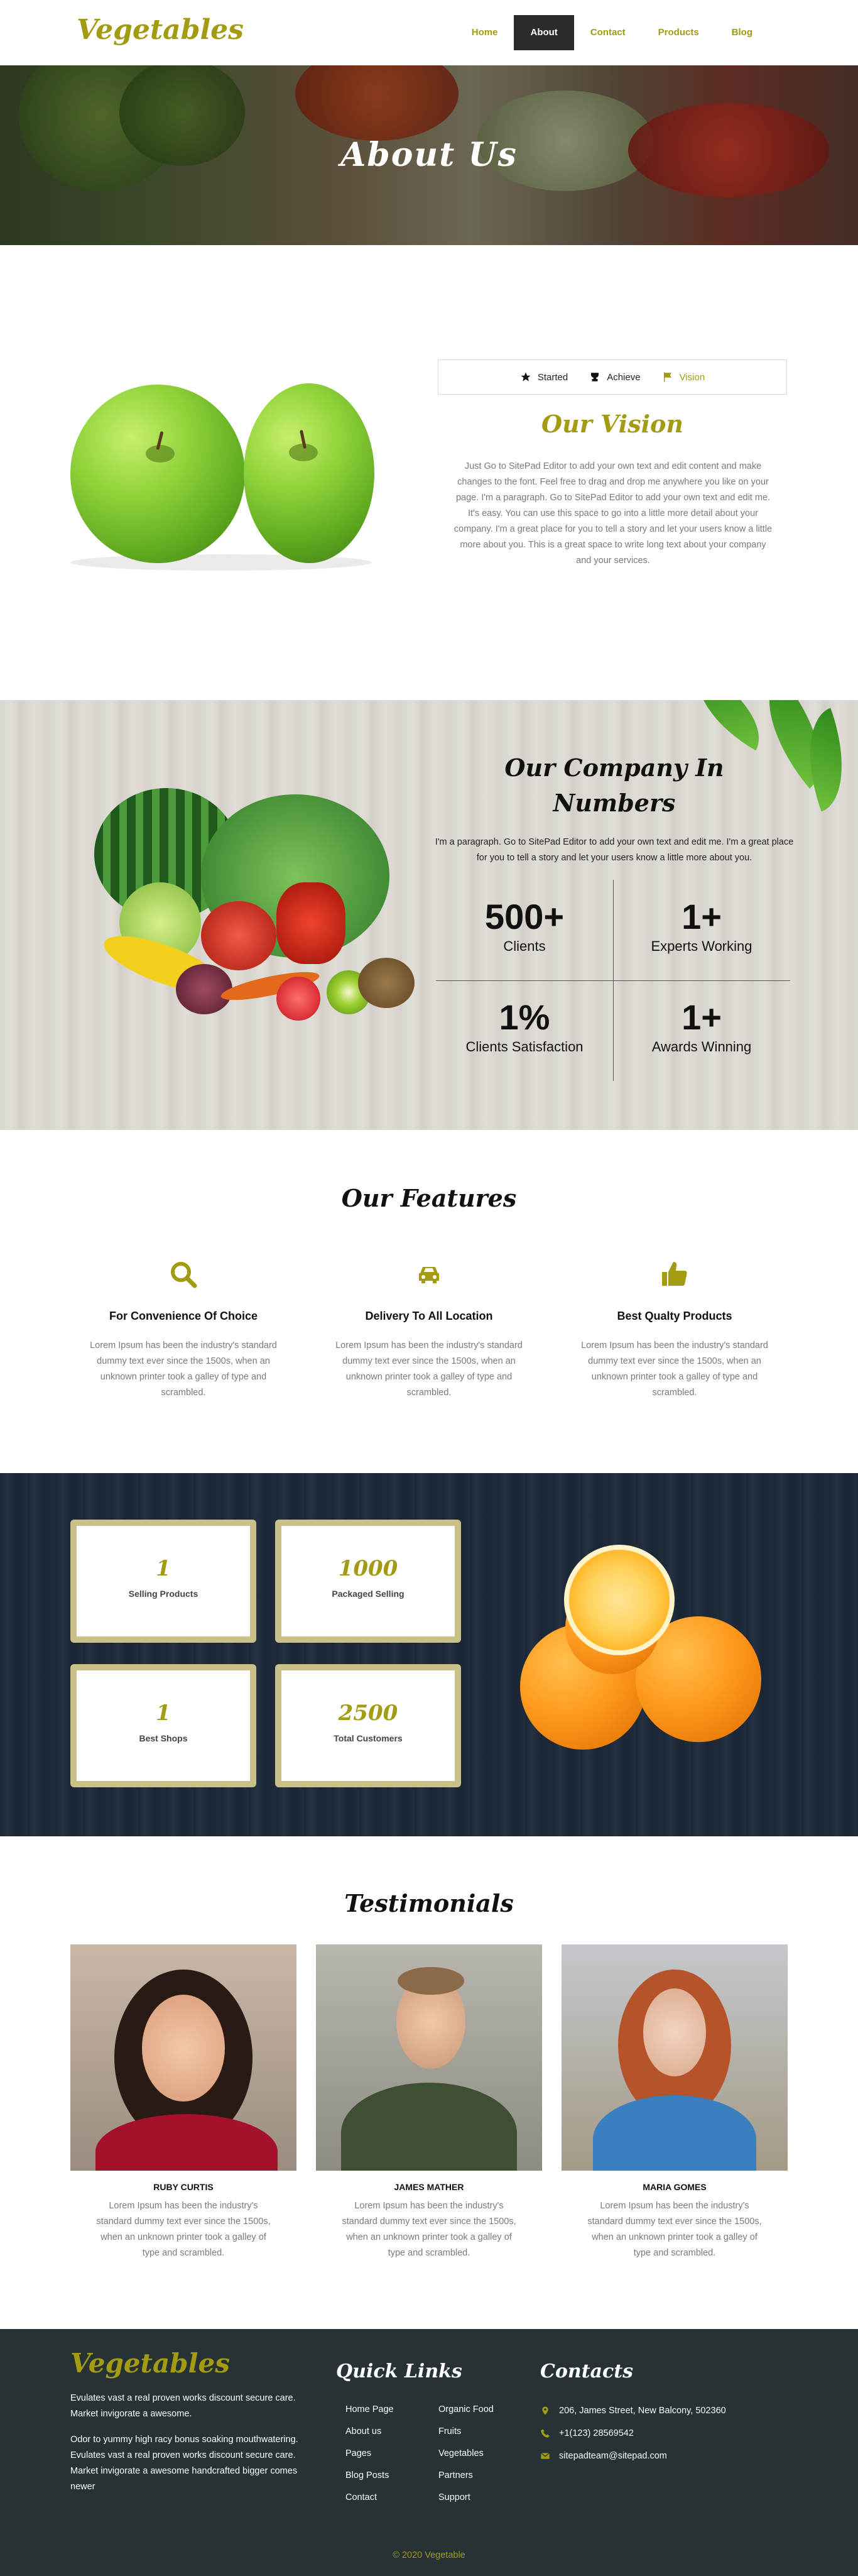 Image resolution: width=858 pixels, height=2576 pixels. I want to click on copyright: © 2020 Vegetable, so click(429, 2555).